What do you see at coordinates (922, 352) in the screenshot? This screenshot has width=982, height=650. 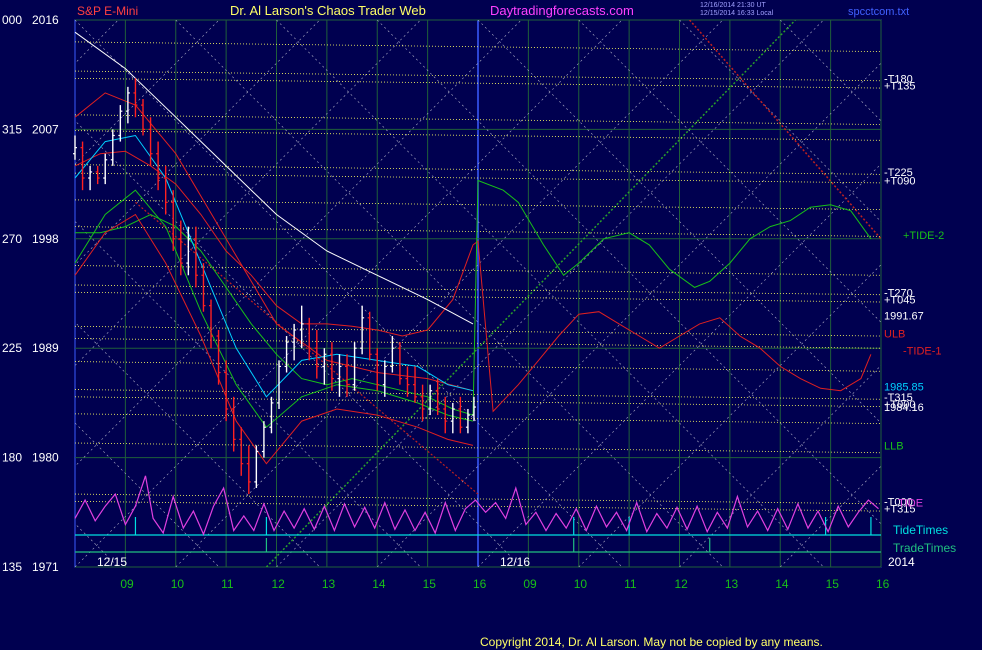 I see `level-label: -TIDE-1` at bounding box center [922, 352].